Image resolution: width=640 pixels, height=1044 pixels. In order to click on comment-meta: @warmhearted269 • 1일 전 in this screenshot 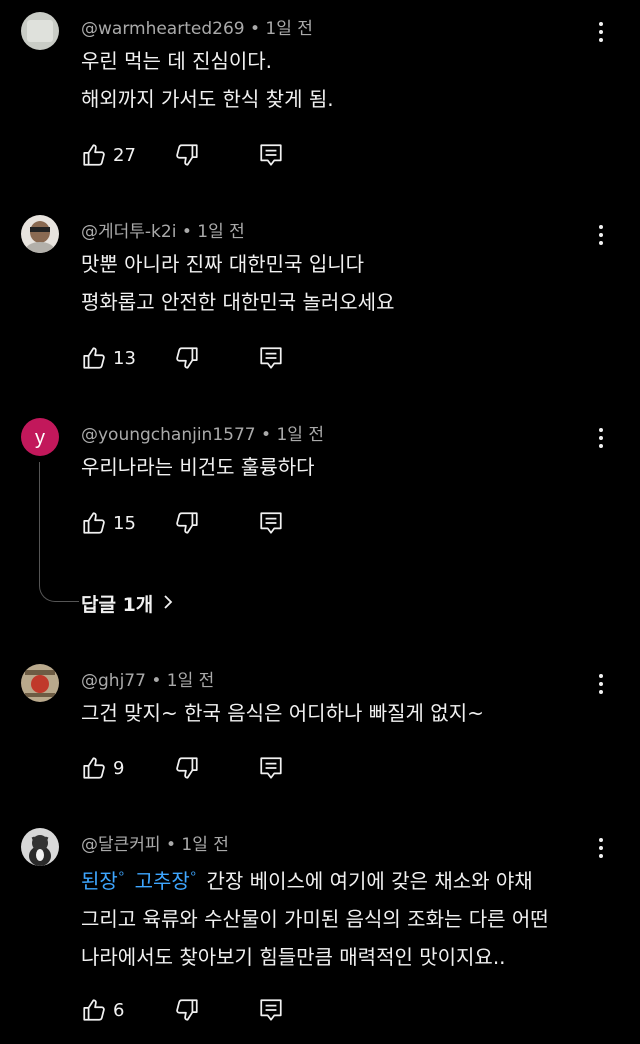, I will do `click(197, 26)`.